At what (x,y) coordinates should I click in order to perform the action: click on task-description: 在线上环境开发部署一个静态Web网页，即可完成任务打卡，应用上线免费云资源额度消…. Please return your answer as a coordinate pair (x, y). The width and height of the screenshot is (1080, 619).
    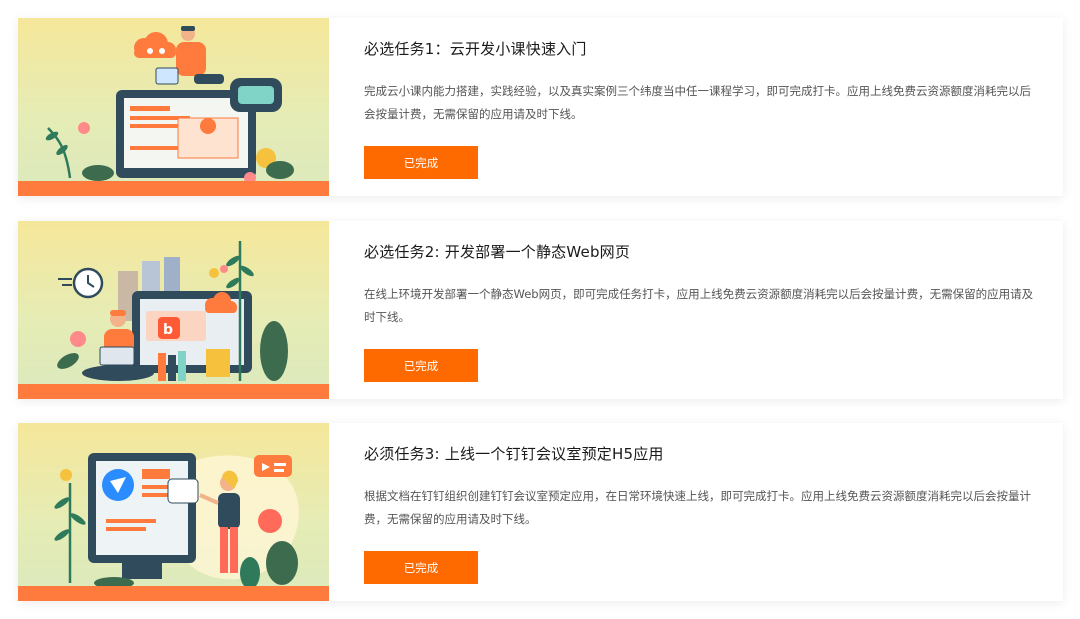
    Looking at the image, I should click on (699, 305).